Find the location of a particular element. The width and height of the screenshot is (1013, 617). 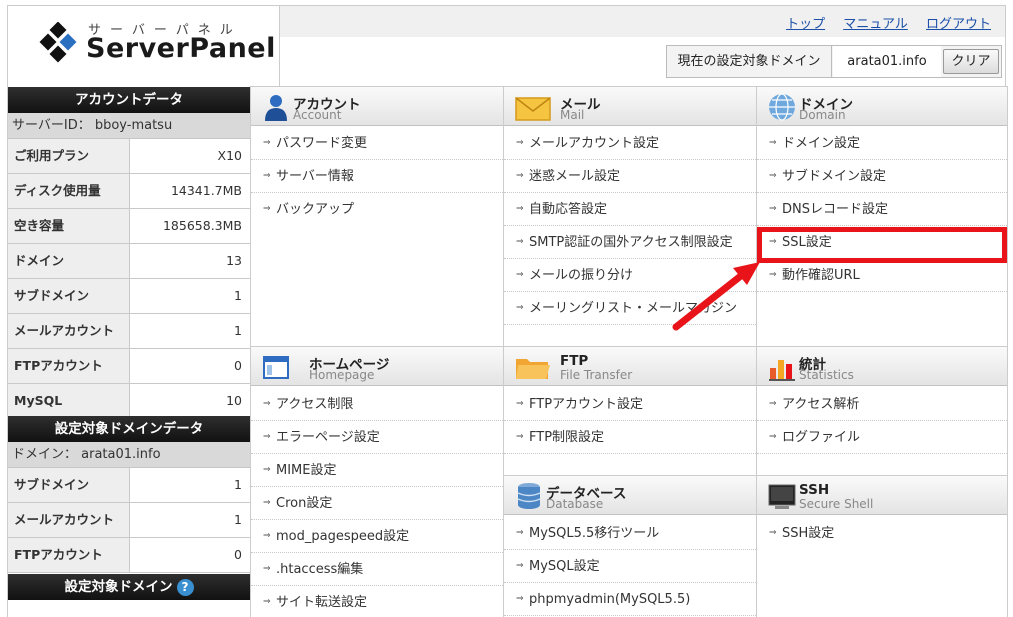

row-value: 14341.7MB is located at coordinates (190, 191).